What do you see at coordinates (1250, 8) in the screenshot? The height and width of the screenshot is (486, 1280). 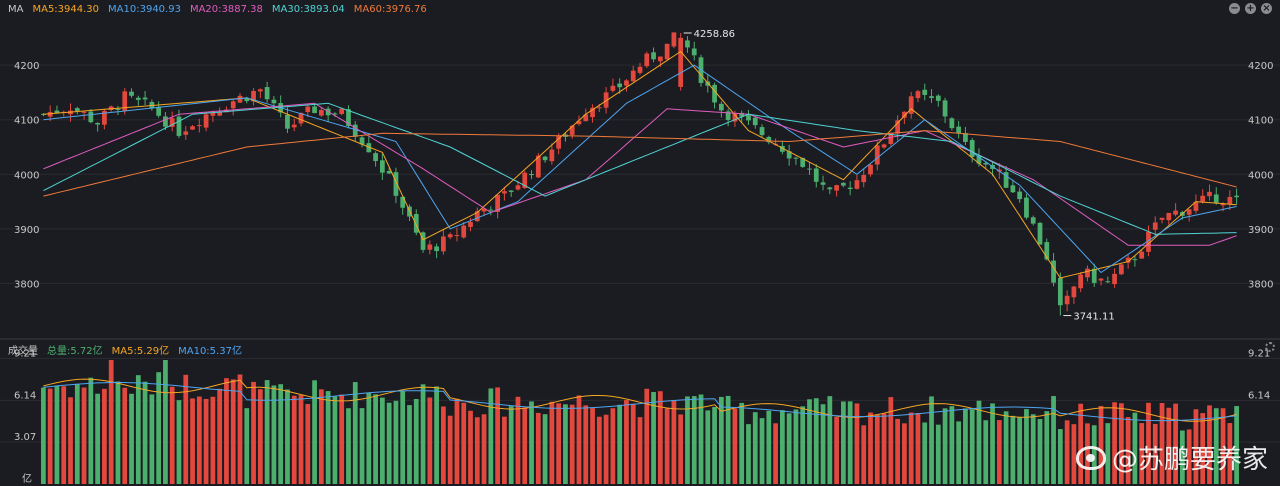 I see `add-icon: +` at bounding box center [1250, 8].